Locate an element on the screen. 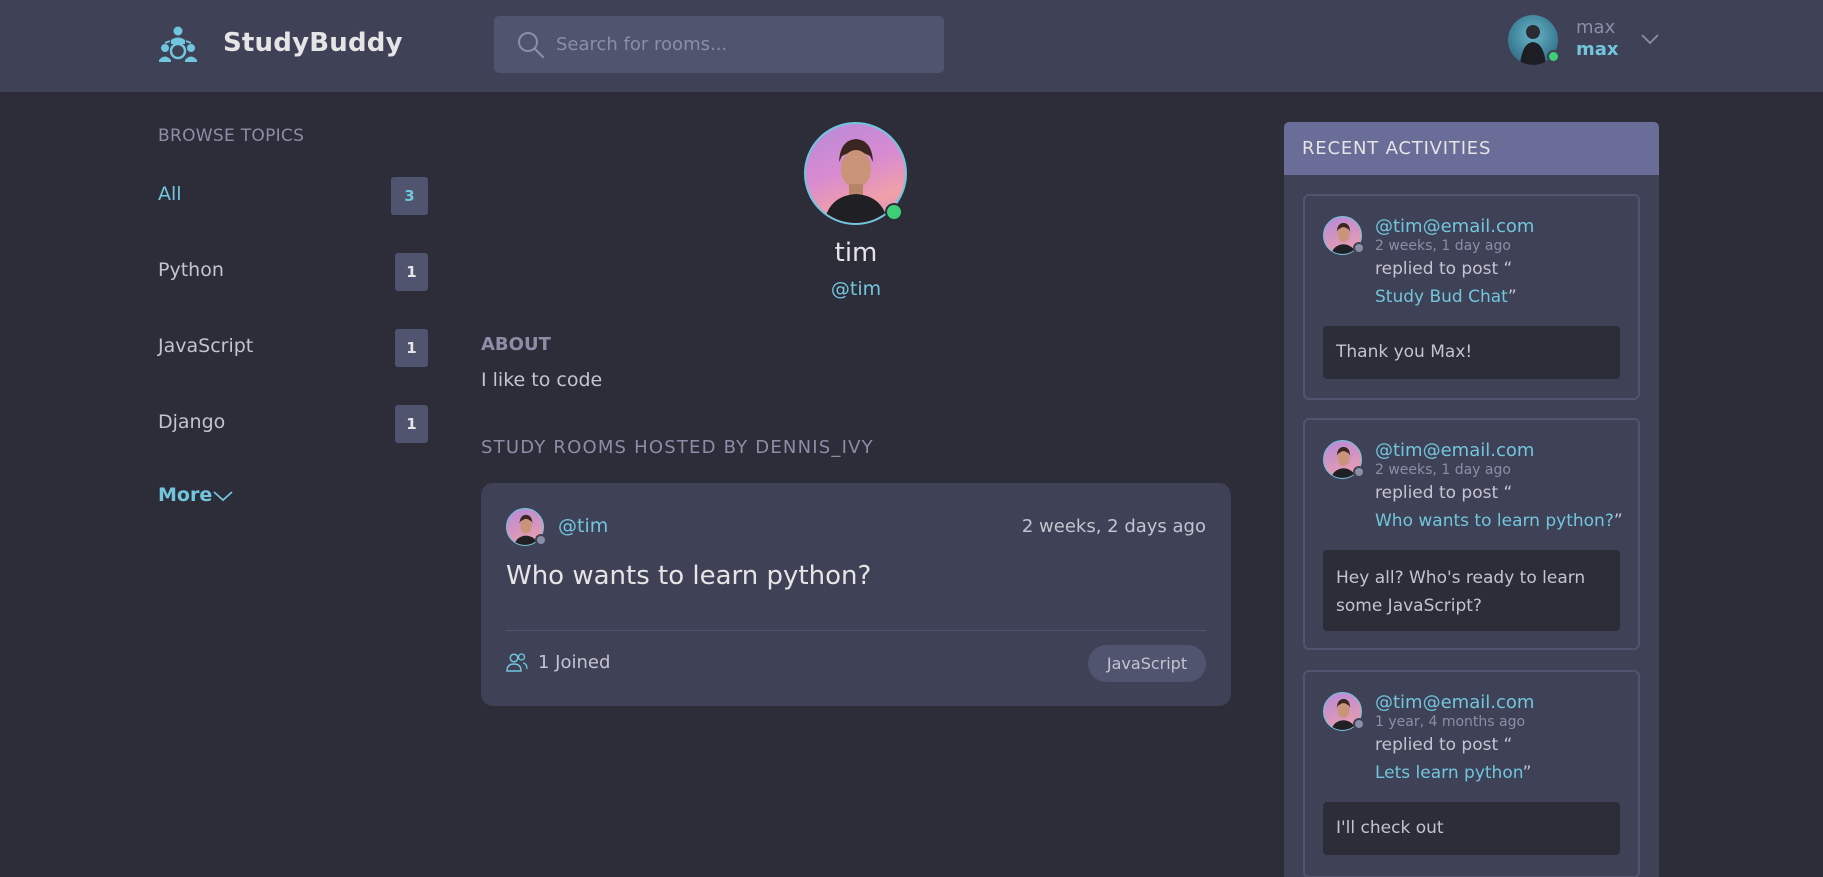 The image size is (1823, 877). activities-heading: RECENT ACTIVITIES is located at coordinates (1397, 148).